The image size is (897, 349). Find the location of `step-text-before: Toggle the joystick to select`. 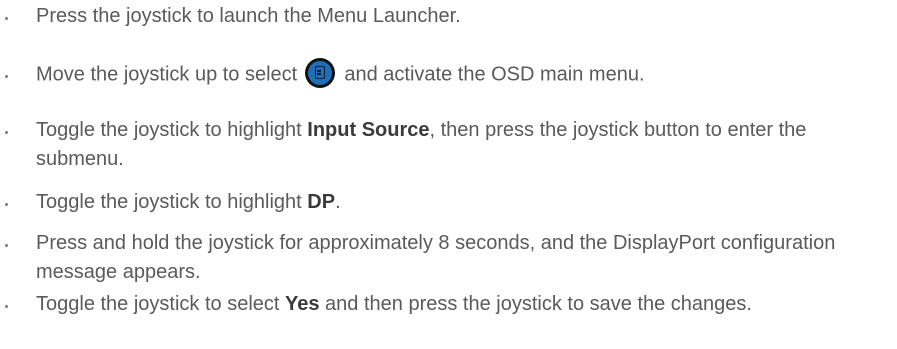

step-text-before: Toggle the joystick to select is located at coordinates (161, 304).